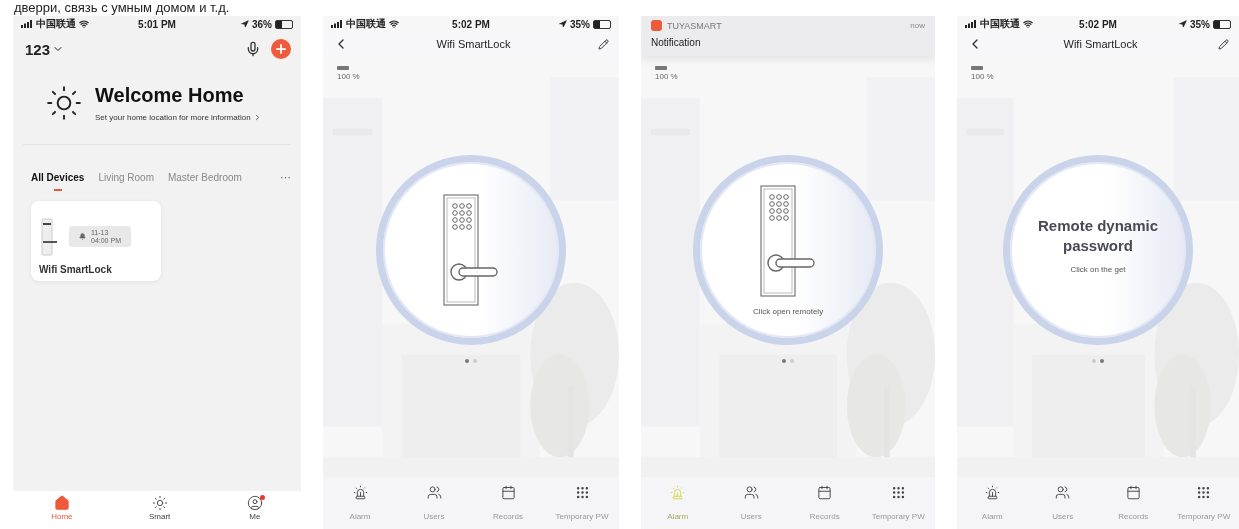 This screenshot has width=1239, height=529. Describe the element at coordinates (285, 181) in the screenshot. I see `more-button: ···` at that location.